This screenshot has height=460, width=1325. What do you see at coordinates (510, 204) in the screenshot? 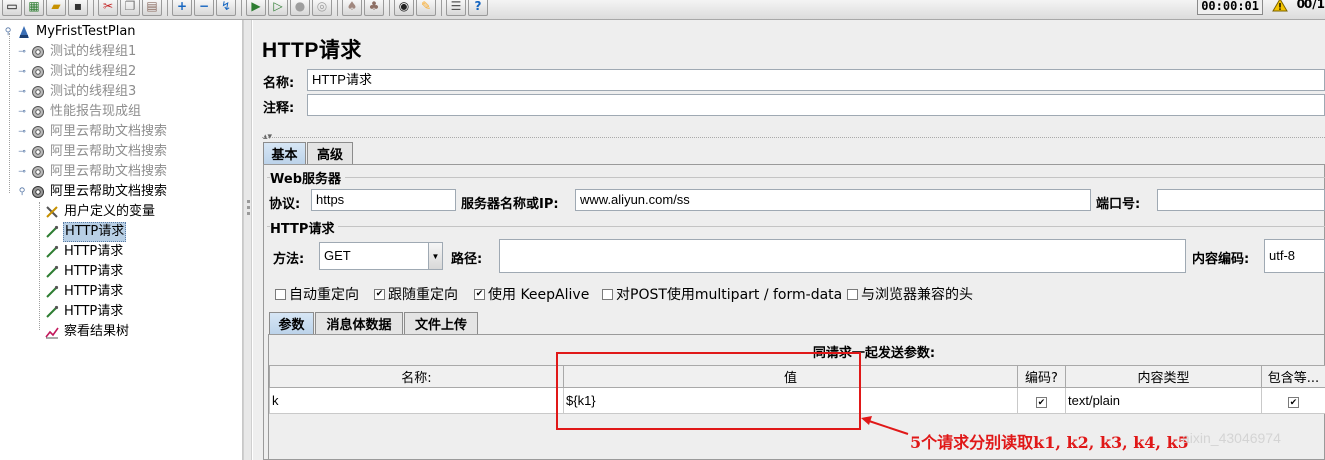
I see `server-label: 服务器名称或IP:` at bounding box center [510, 204].